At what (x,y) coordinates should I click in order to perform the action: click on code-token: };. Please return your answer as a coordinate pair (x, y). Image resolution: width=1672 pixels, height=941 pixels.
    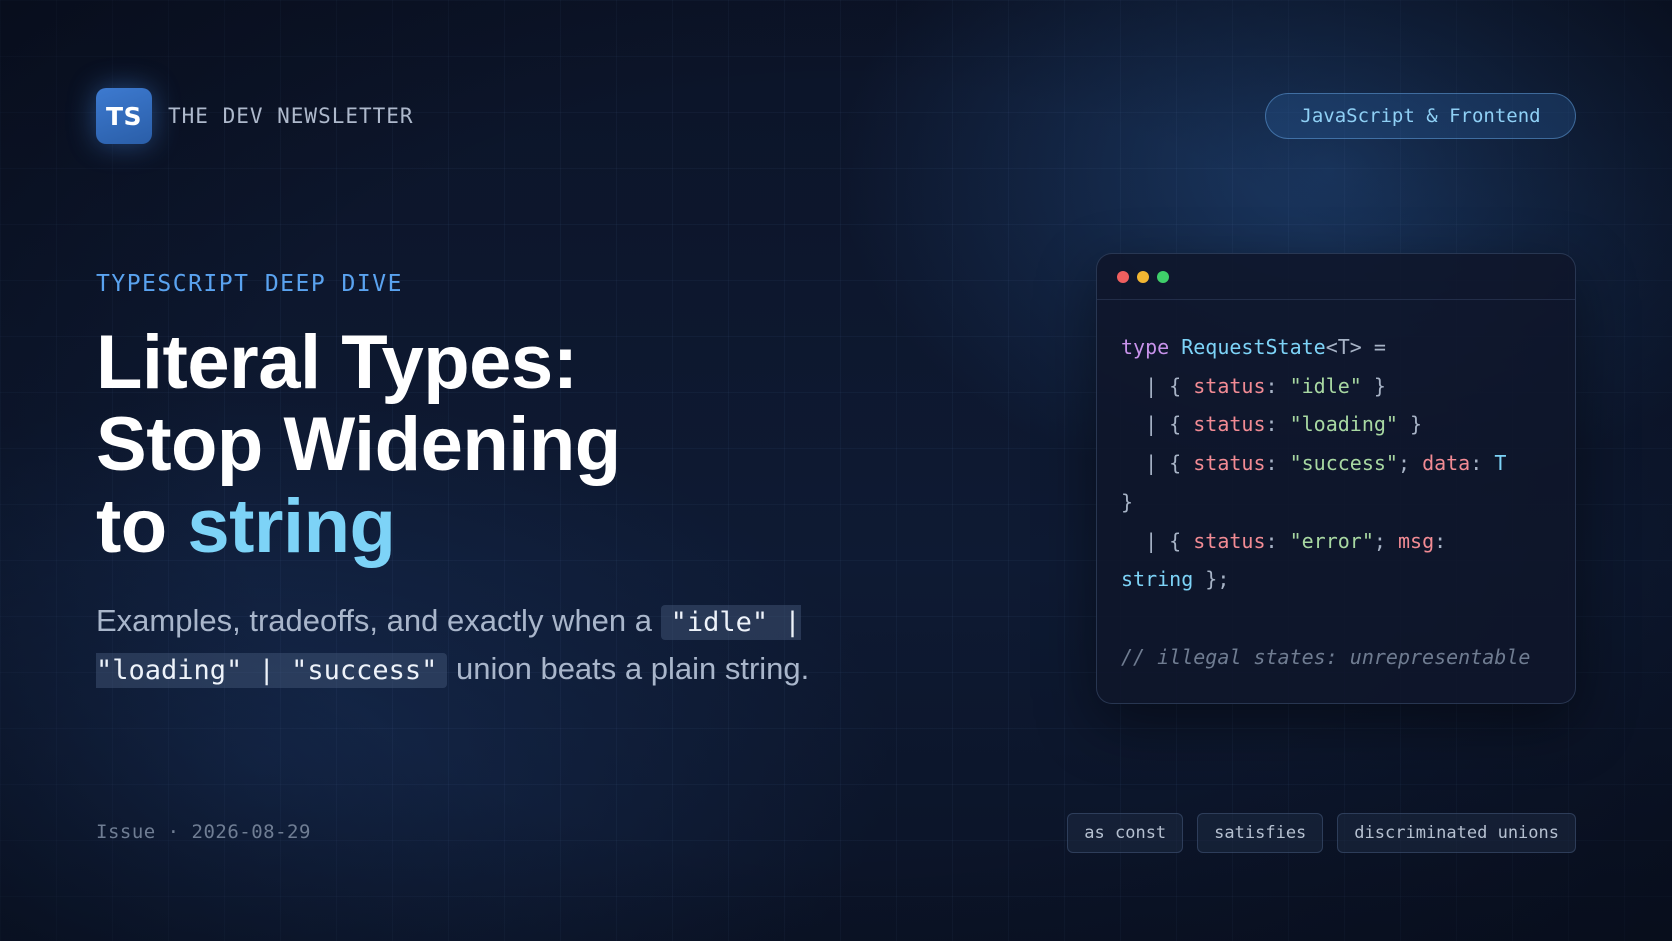
    Looking at the image, I should click on (1211, 579).